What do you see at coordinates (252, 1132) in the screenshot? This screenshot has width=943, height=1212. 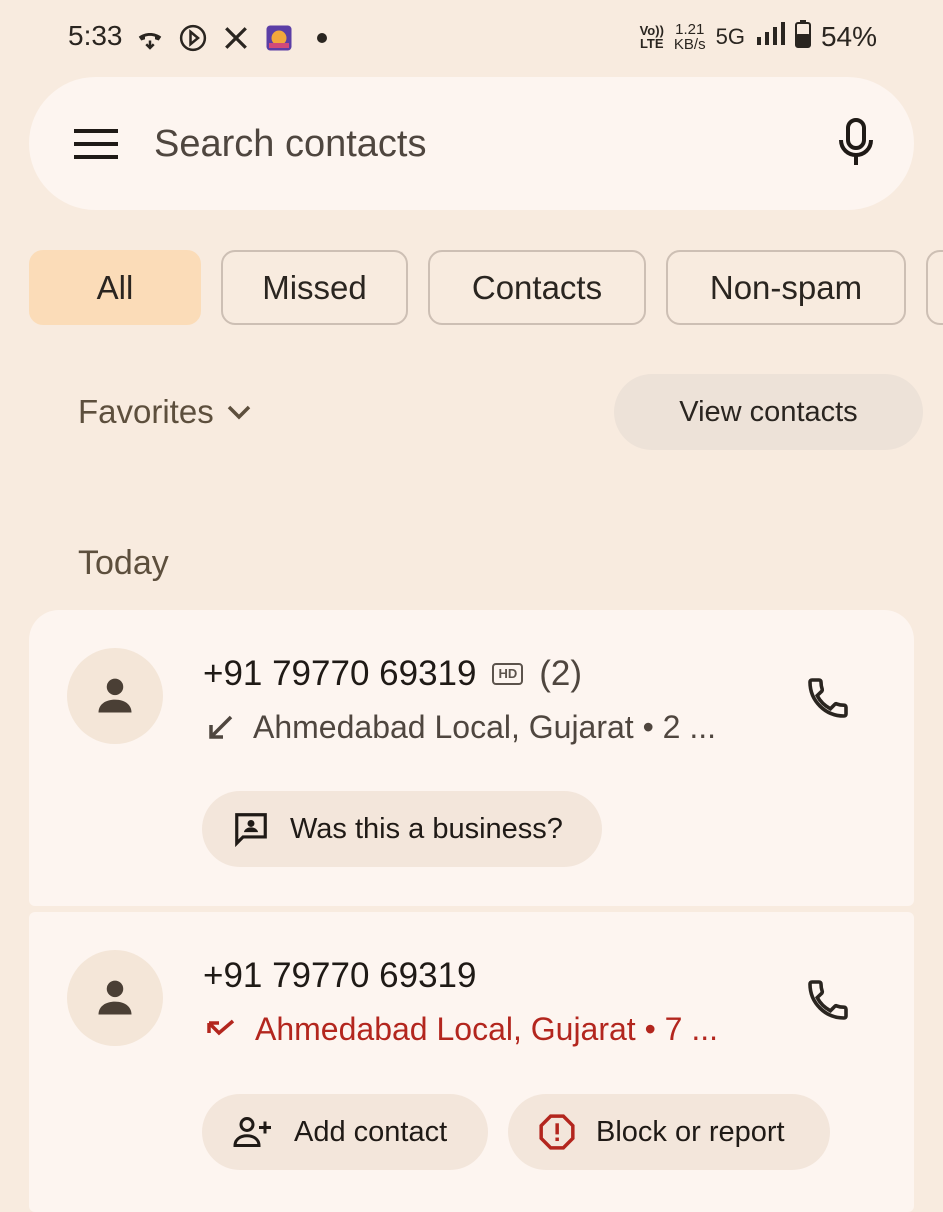 I see `add-person-icon` at bounding box center [252, 1132].